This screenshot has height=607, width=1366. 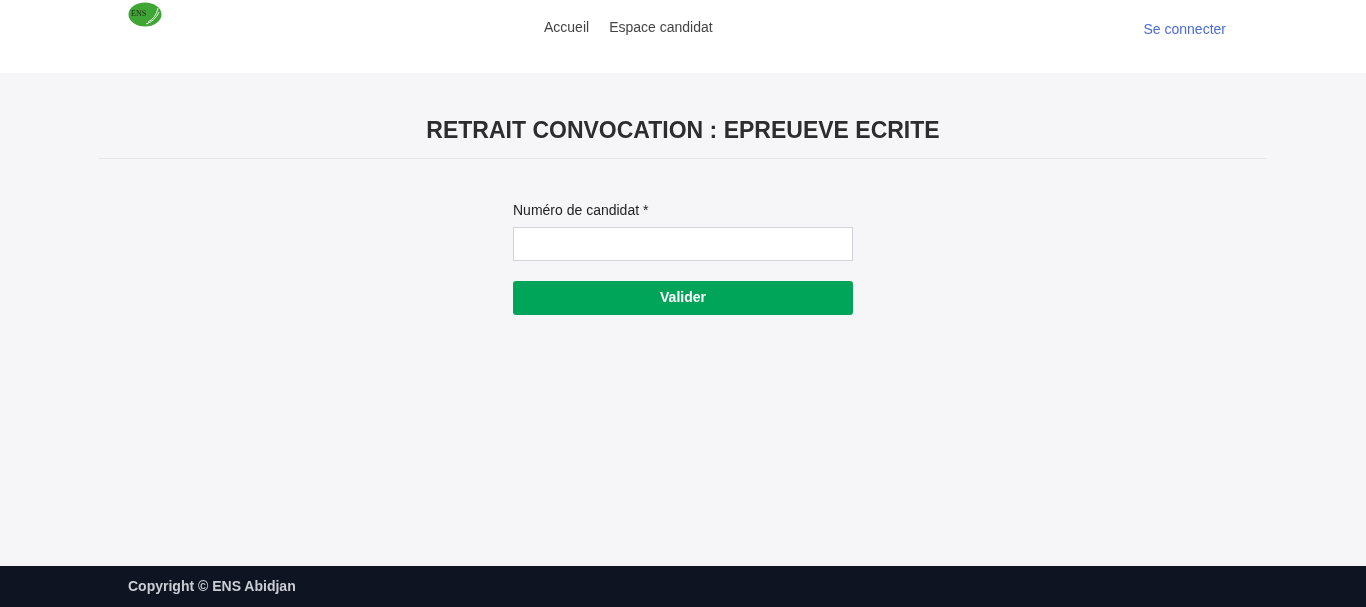 What do you see at coordinates (567, 27) in the screenshot?
I see `nav-link: Accueil` at bounding box center [567, 27].